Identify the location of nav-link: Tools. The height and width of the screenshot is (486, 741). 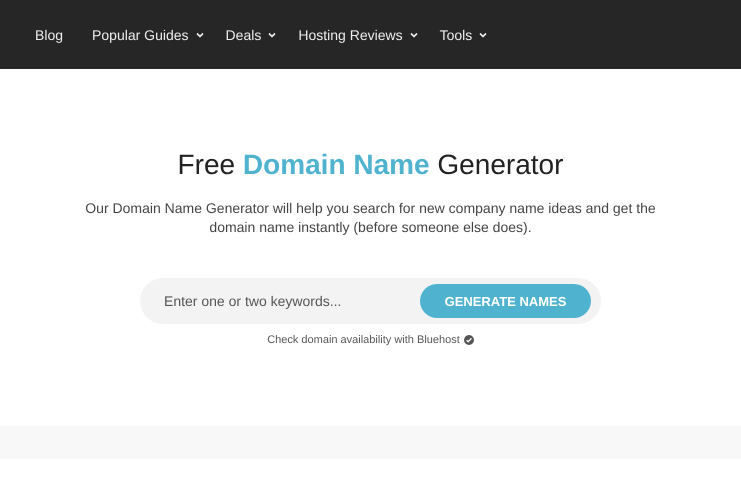
(464, 34).